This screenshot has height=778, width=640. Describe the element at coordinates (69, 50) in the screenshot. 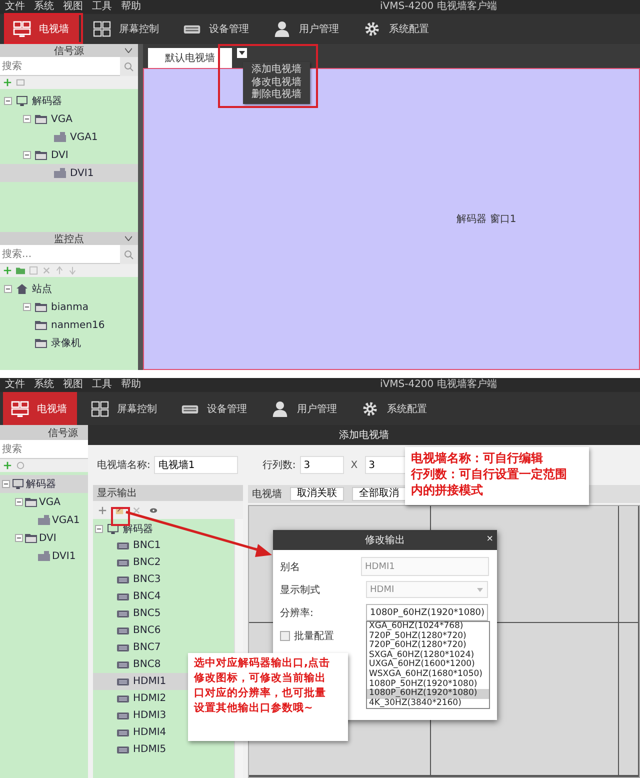

I see `panel-header: 信号源` at that location.